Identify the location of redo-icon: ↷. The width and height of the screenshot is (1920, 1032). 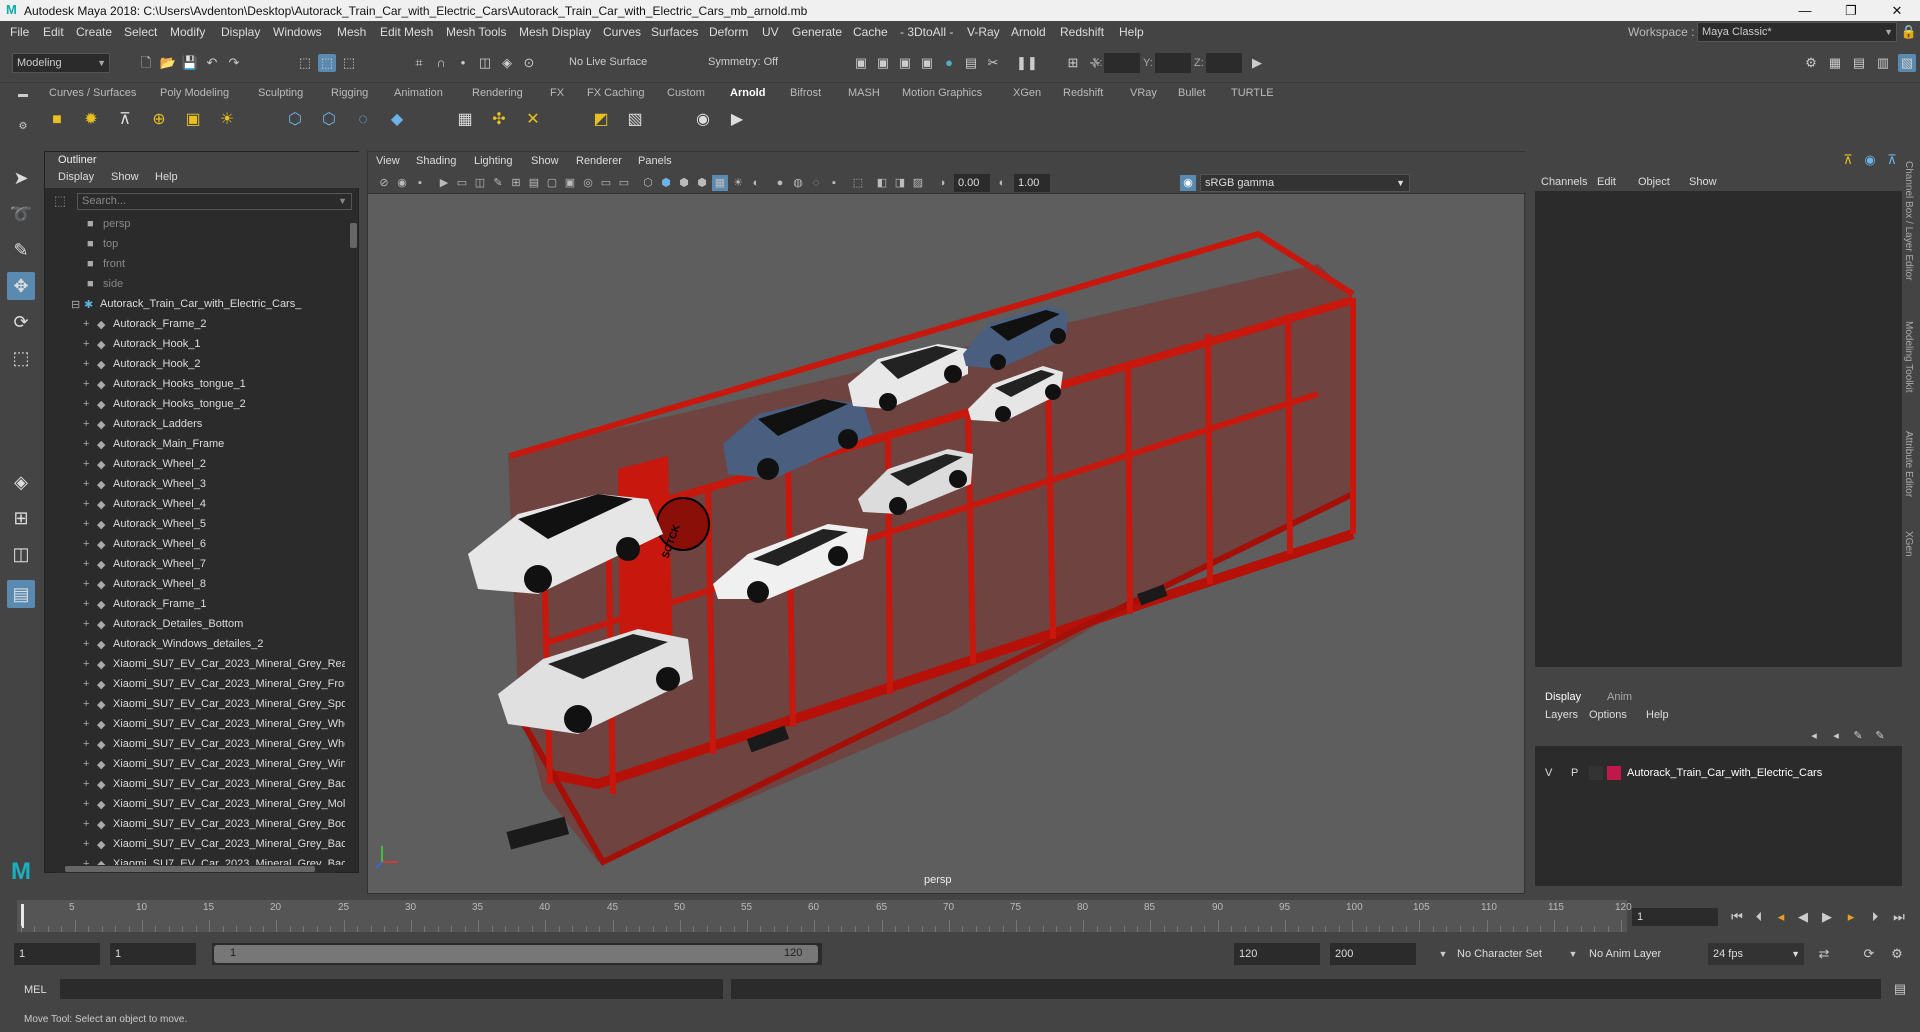
(234, 63).